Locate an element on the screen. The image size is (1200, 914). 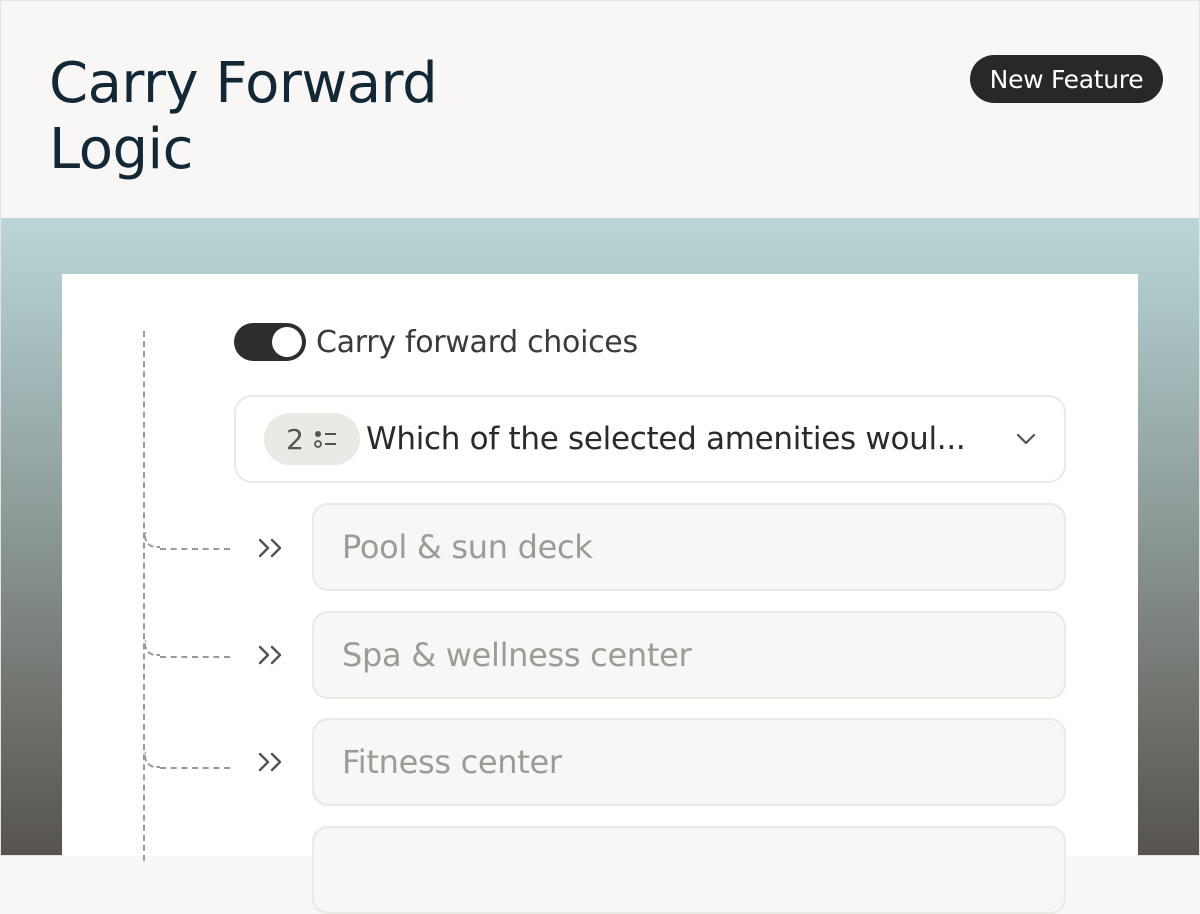
new-feature-badge: New Feature is located at coordinates (1066, 79).